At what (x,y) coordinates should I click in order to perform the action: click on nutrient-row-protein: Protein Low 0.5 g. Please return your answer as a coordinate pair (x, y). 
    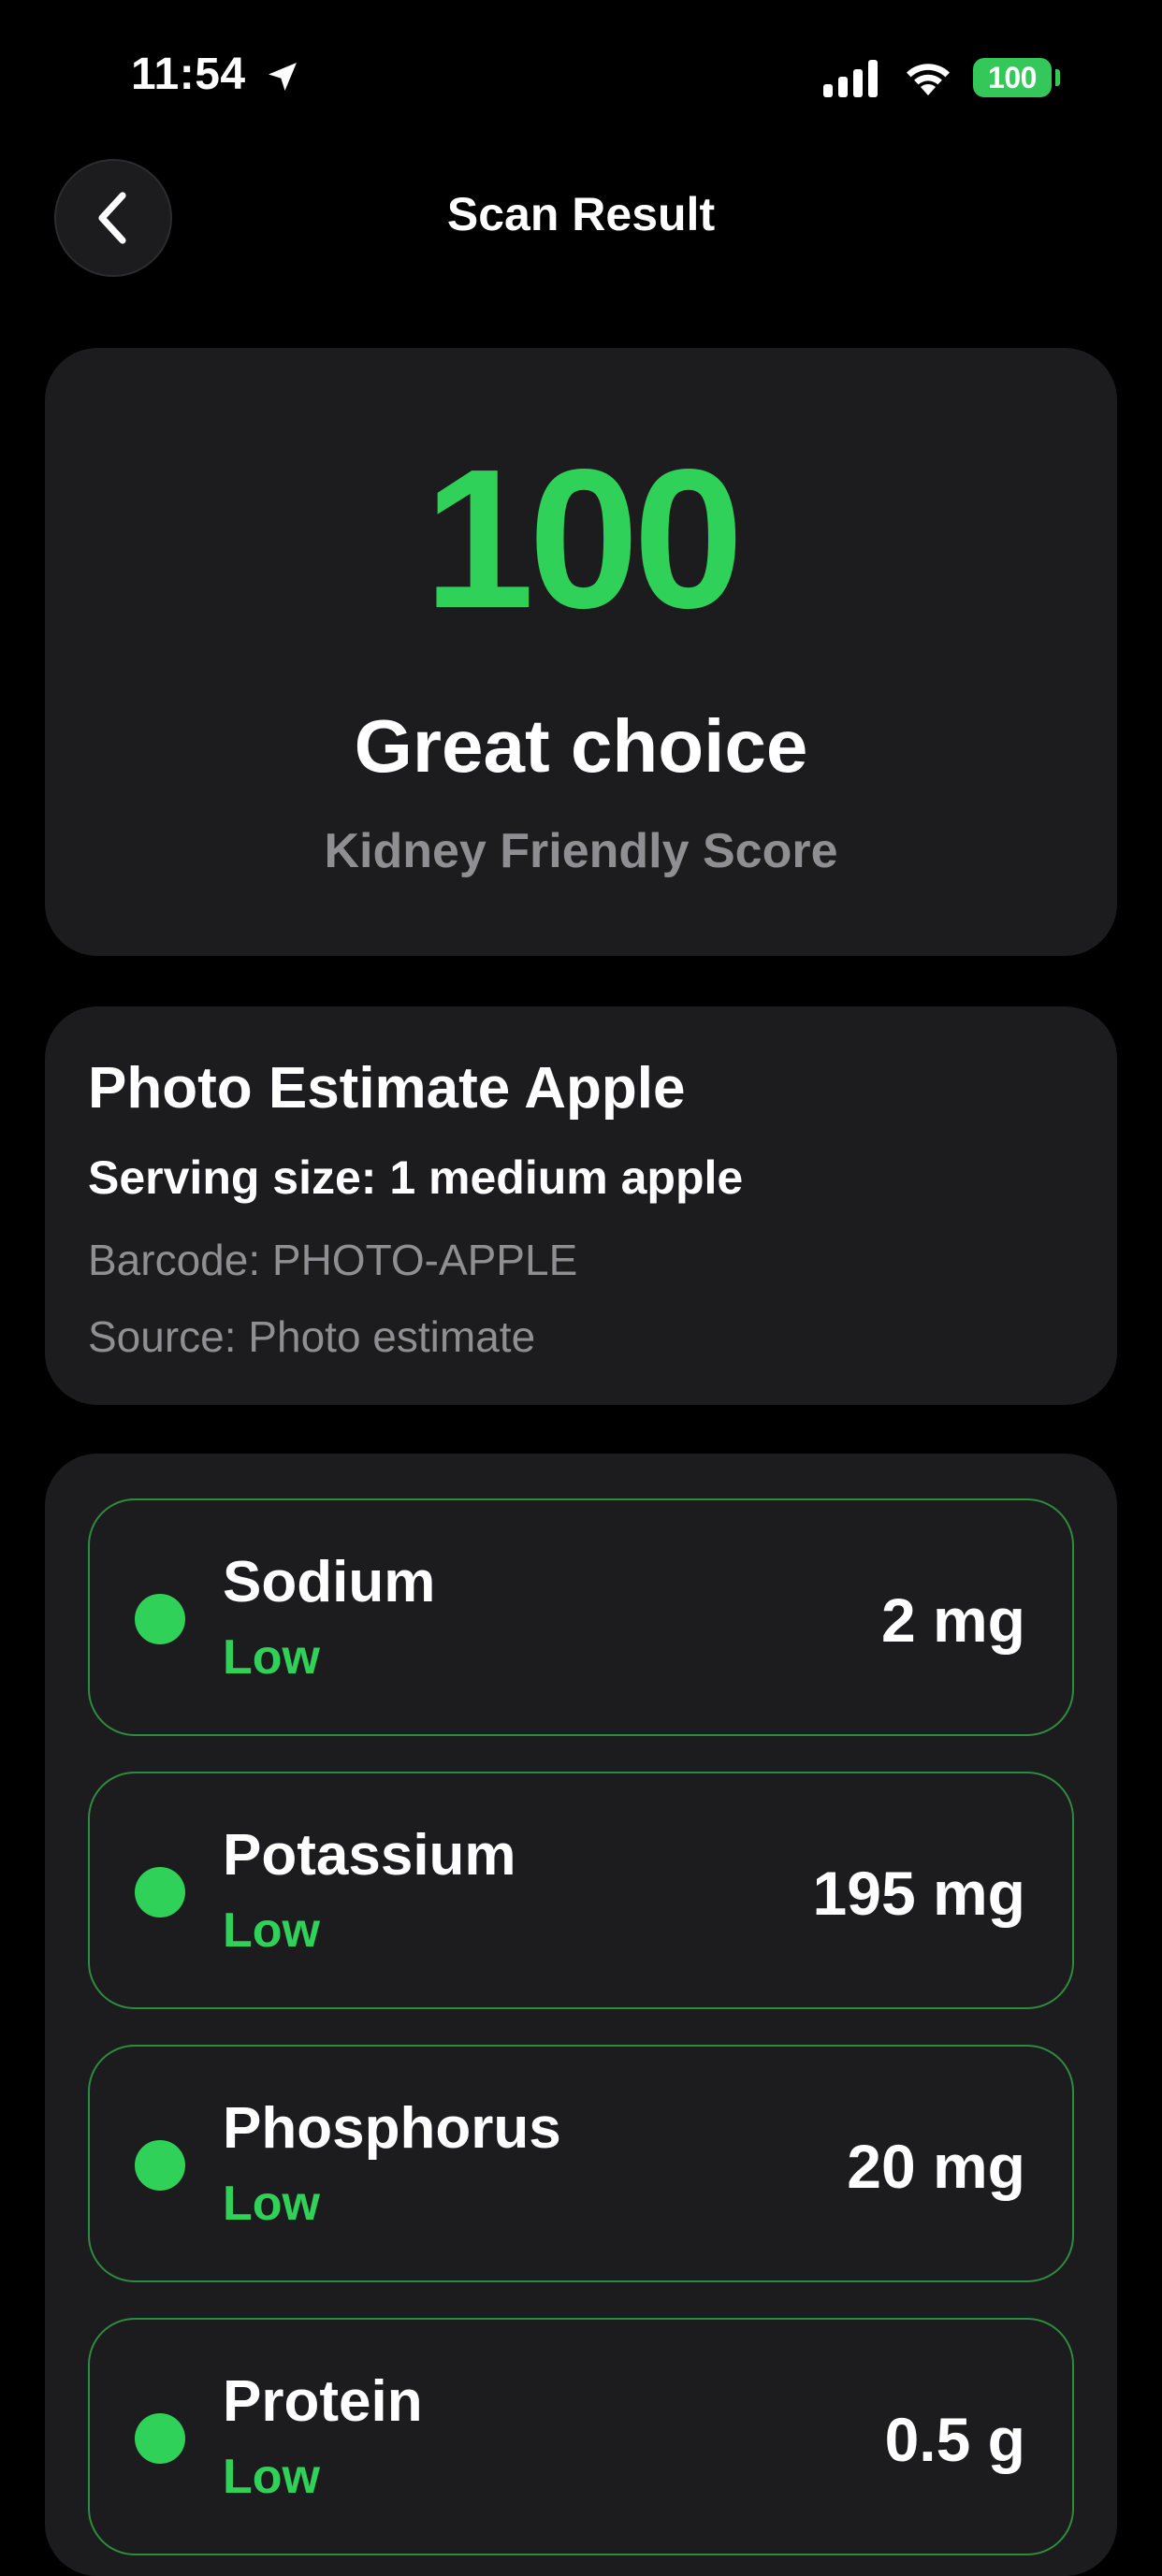
    Looking at the image, I should click on (581, 2436).